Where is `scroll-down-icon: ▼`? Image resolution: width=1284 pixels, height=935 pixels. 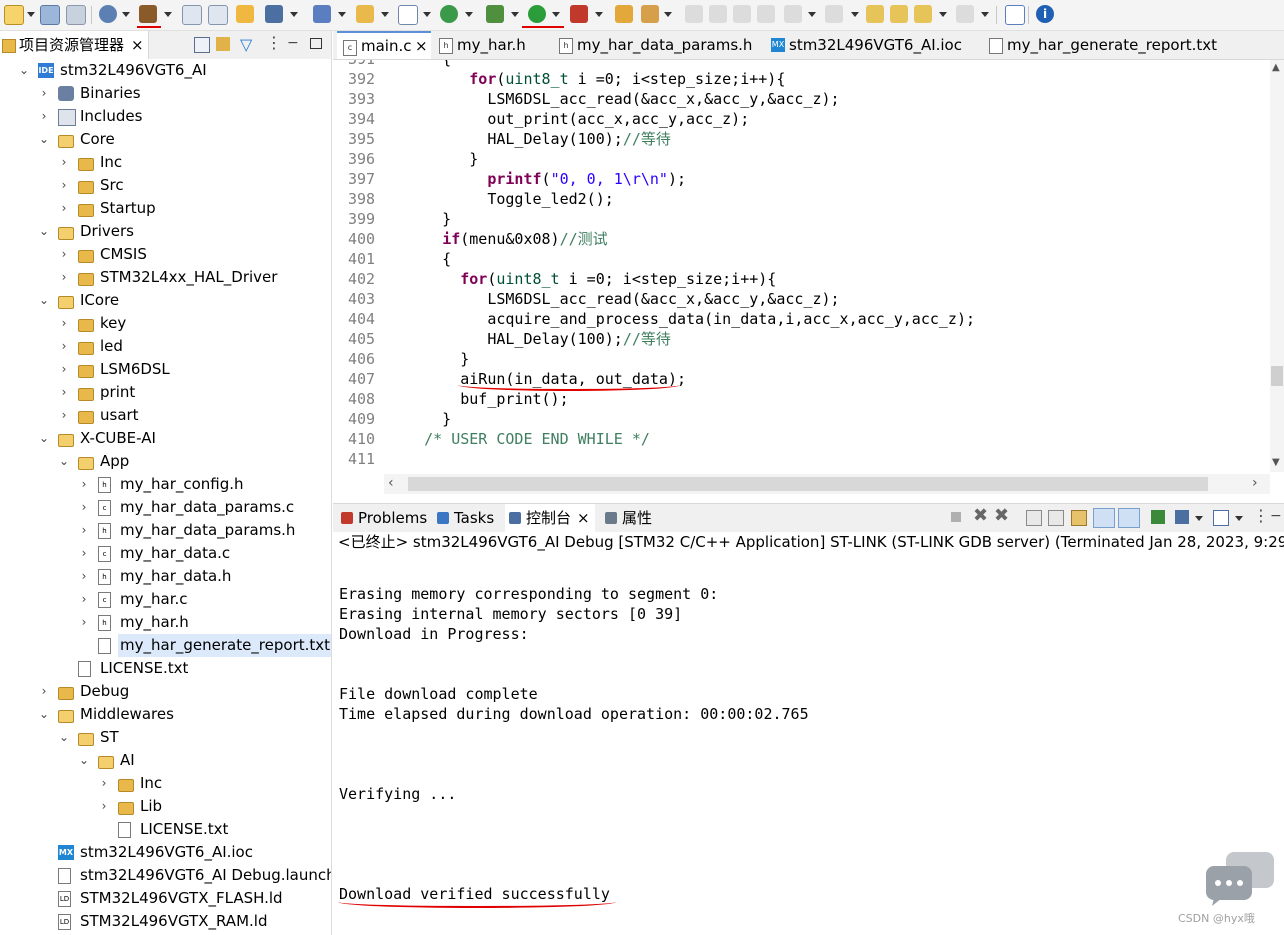 scroll-down-icon: ▼ is located at coordinates (1276, 462).